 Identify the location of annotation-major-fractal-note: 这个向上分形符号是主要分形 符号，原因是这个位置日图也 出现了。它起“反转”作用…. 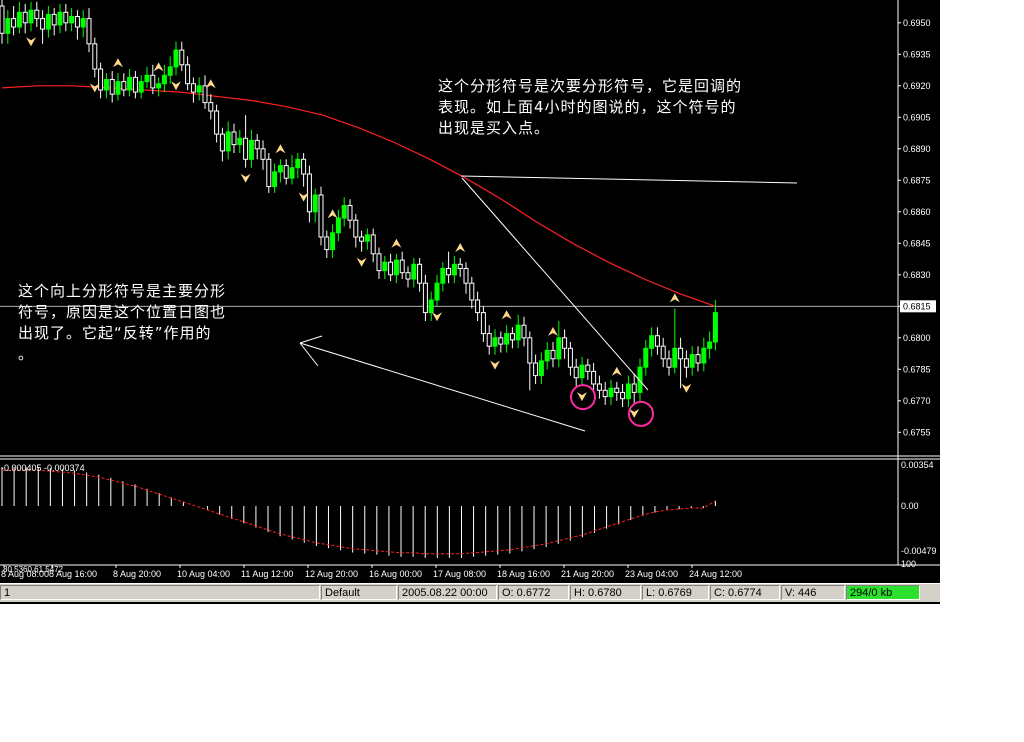
(122, 322).